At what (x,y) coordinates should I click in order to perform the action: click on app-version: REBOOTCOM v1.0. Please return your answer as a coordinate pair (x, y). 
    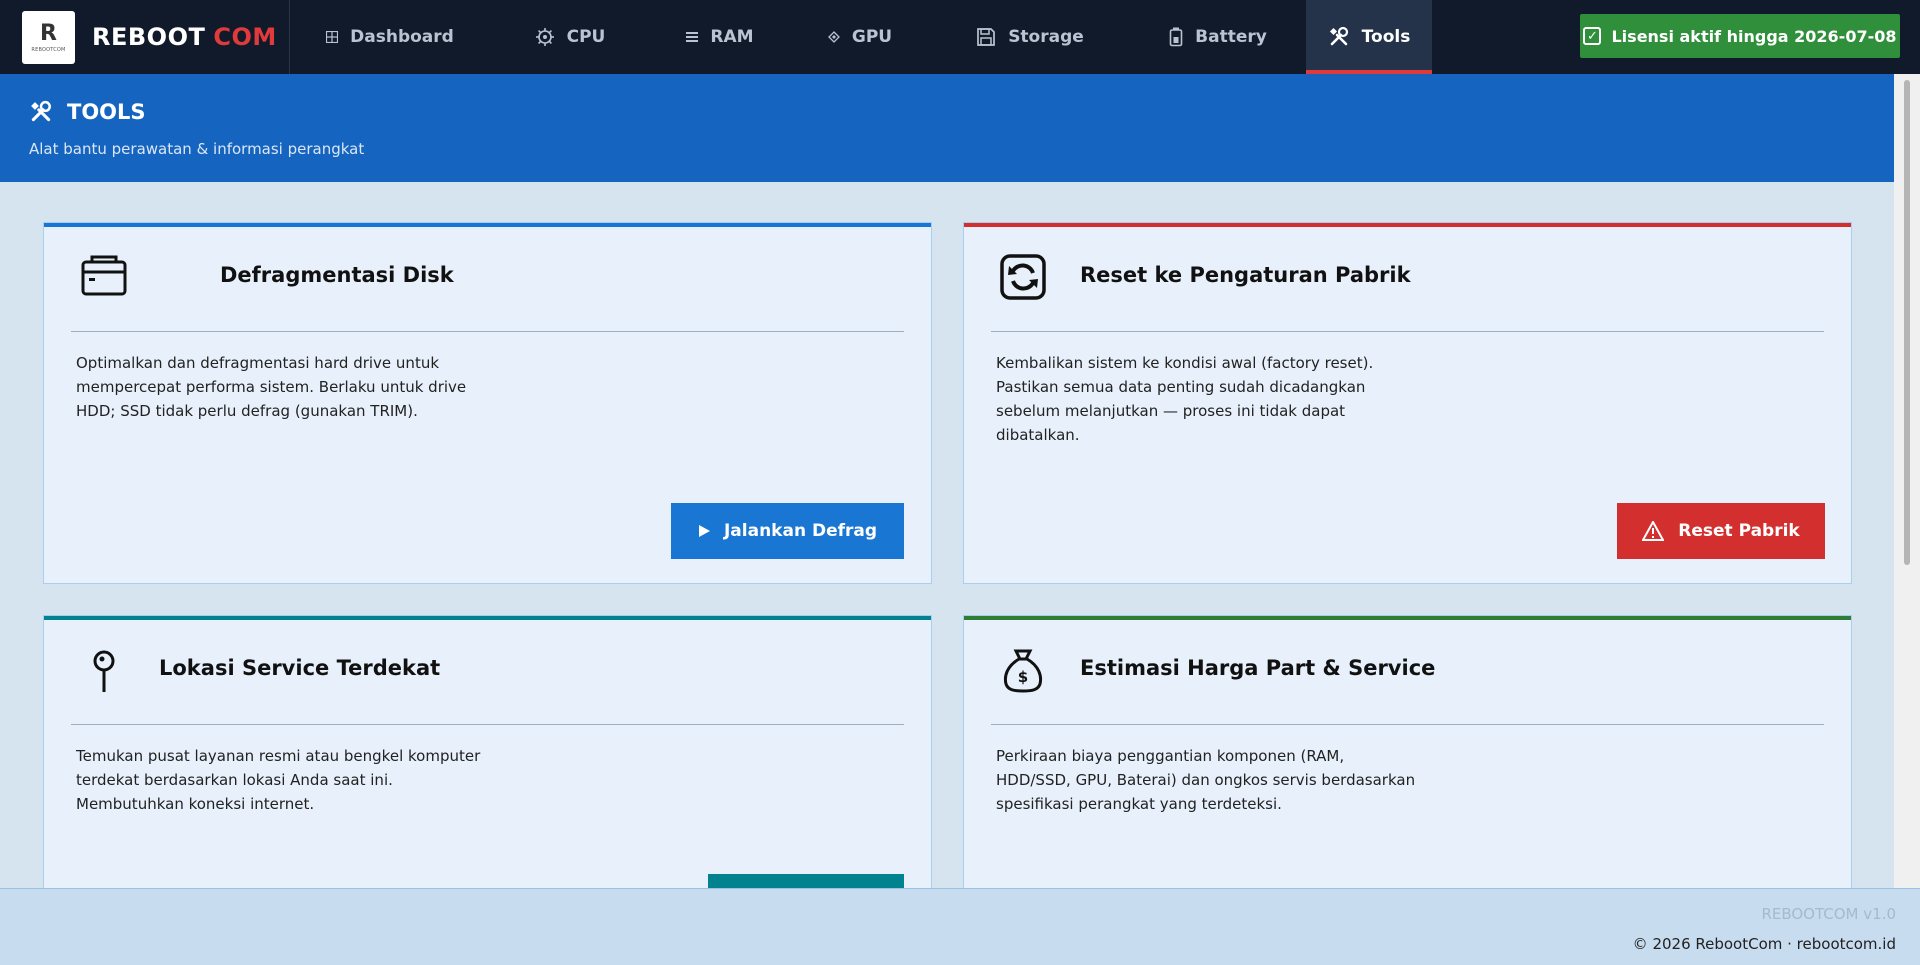
    Looking at the image, I should click on (1828, 914).